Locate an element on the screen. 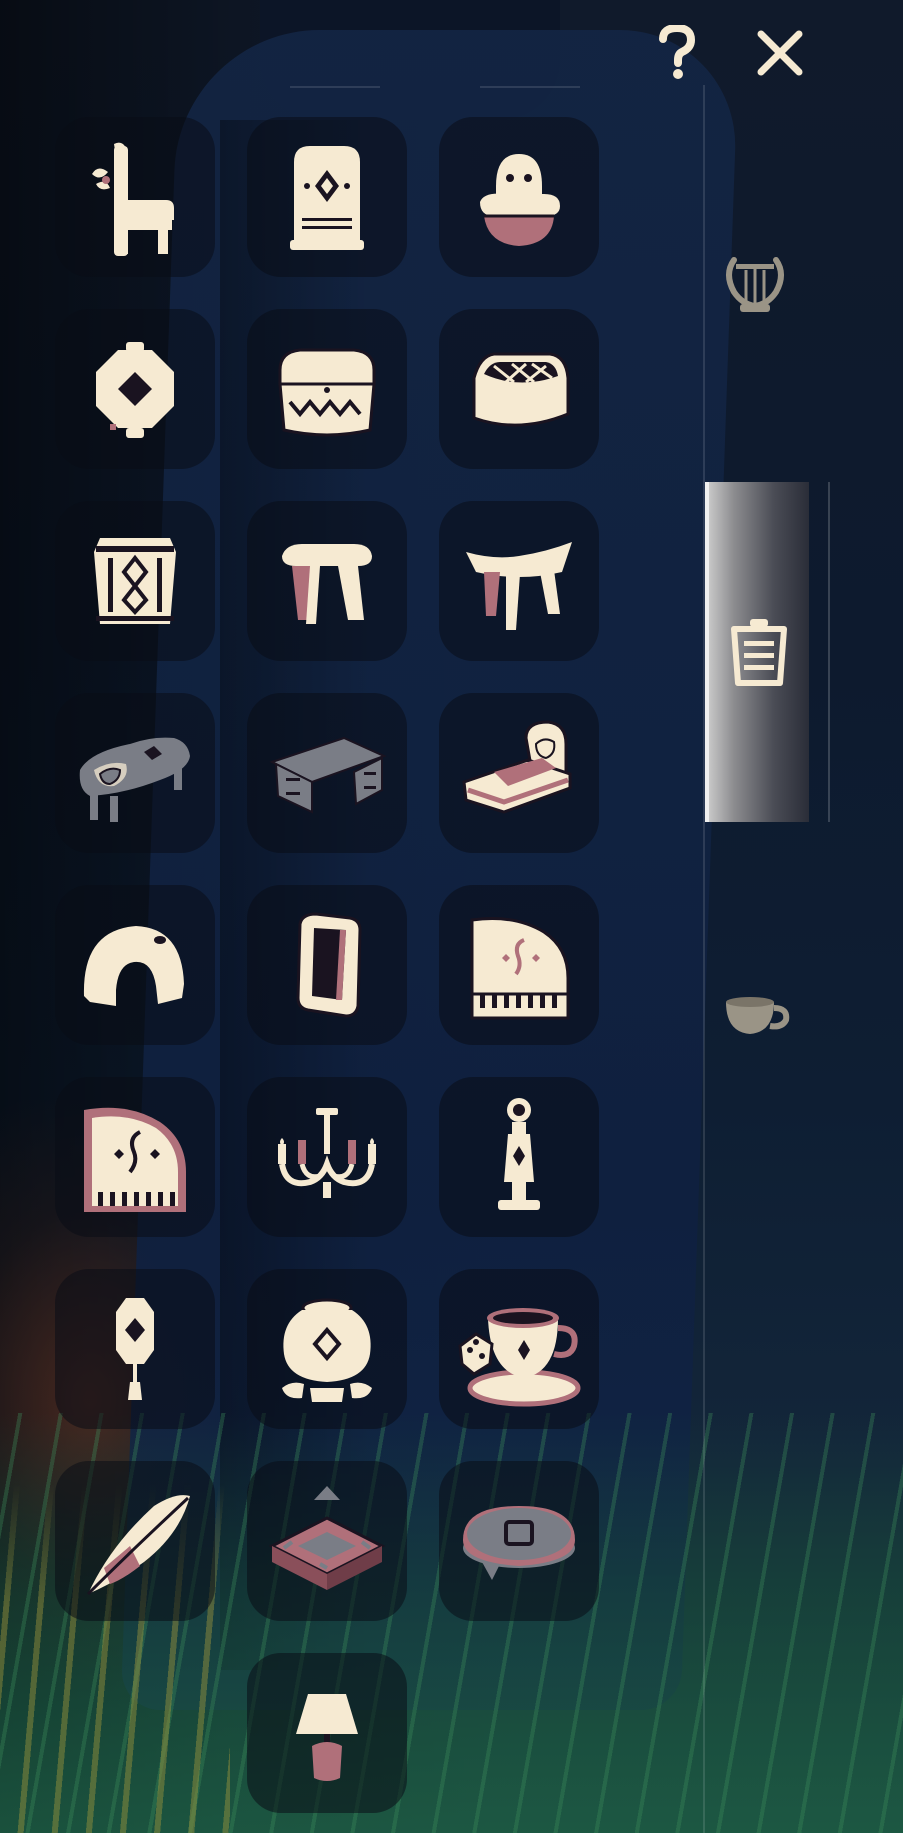 The height and width of the screenshot is (1833, 903). item-table-lamp is located at coordinates (327, 1733).